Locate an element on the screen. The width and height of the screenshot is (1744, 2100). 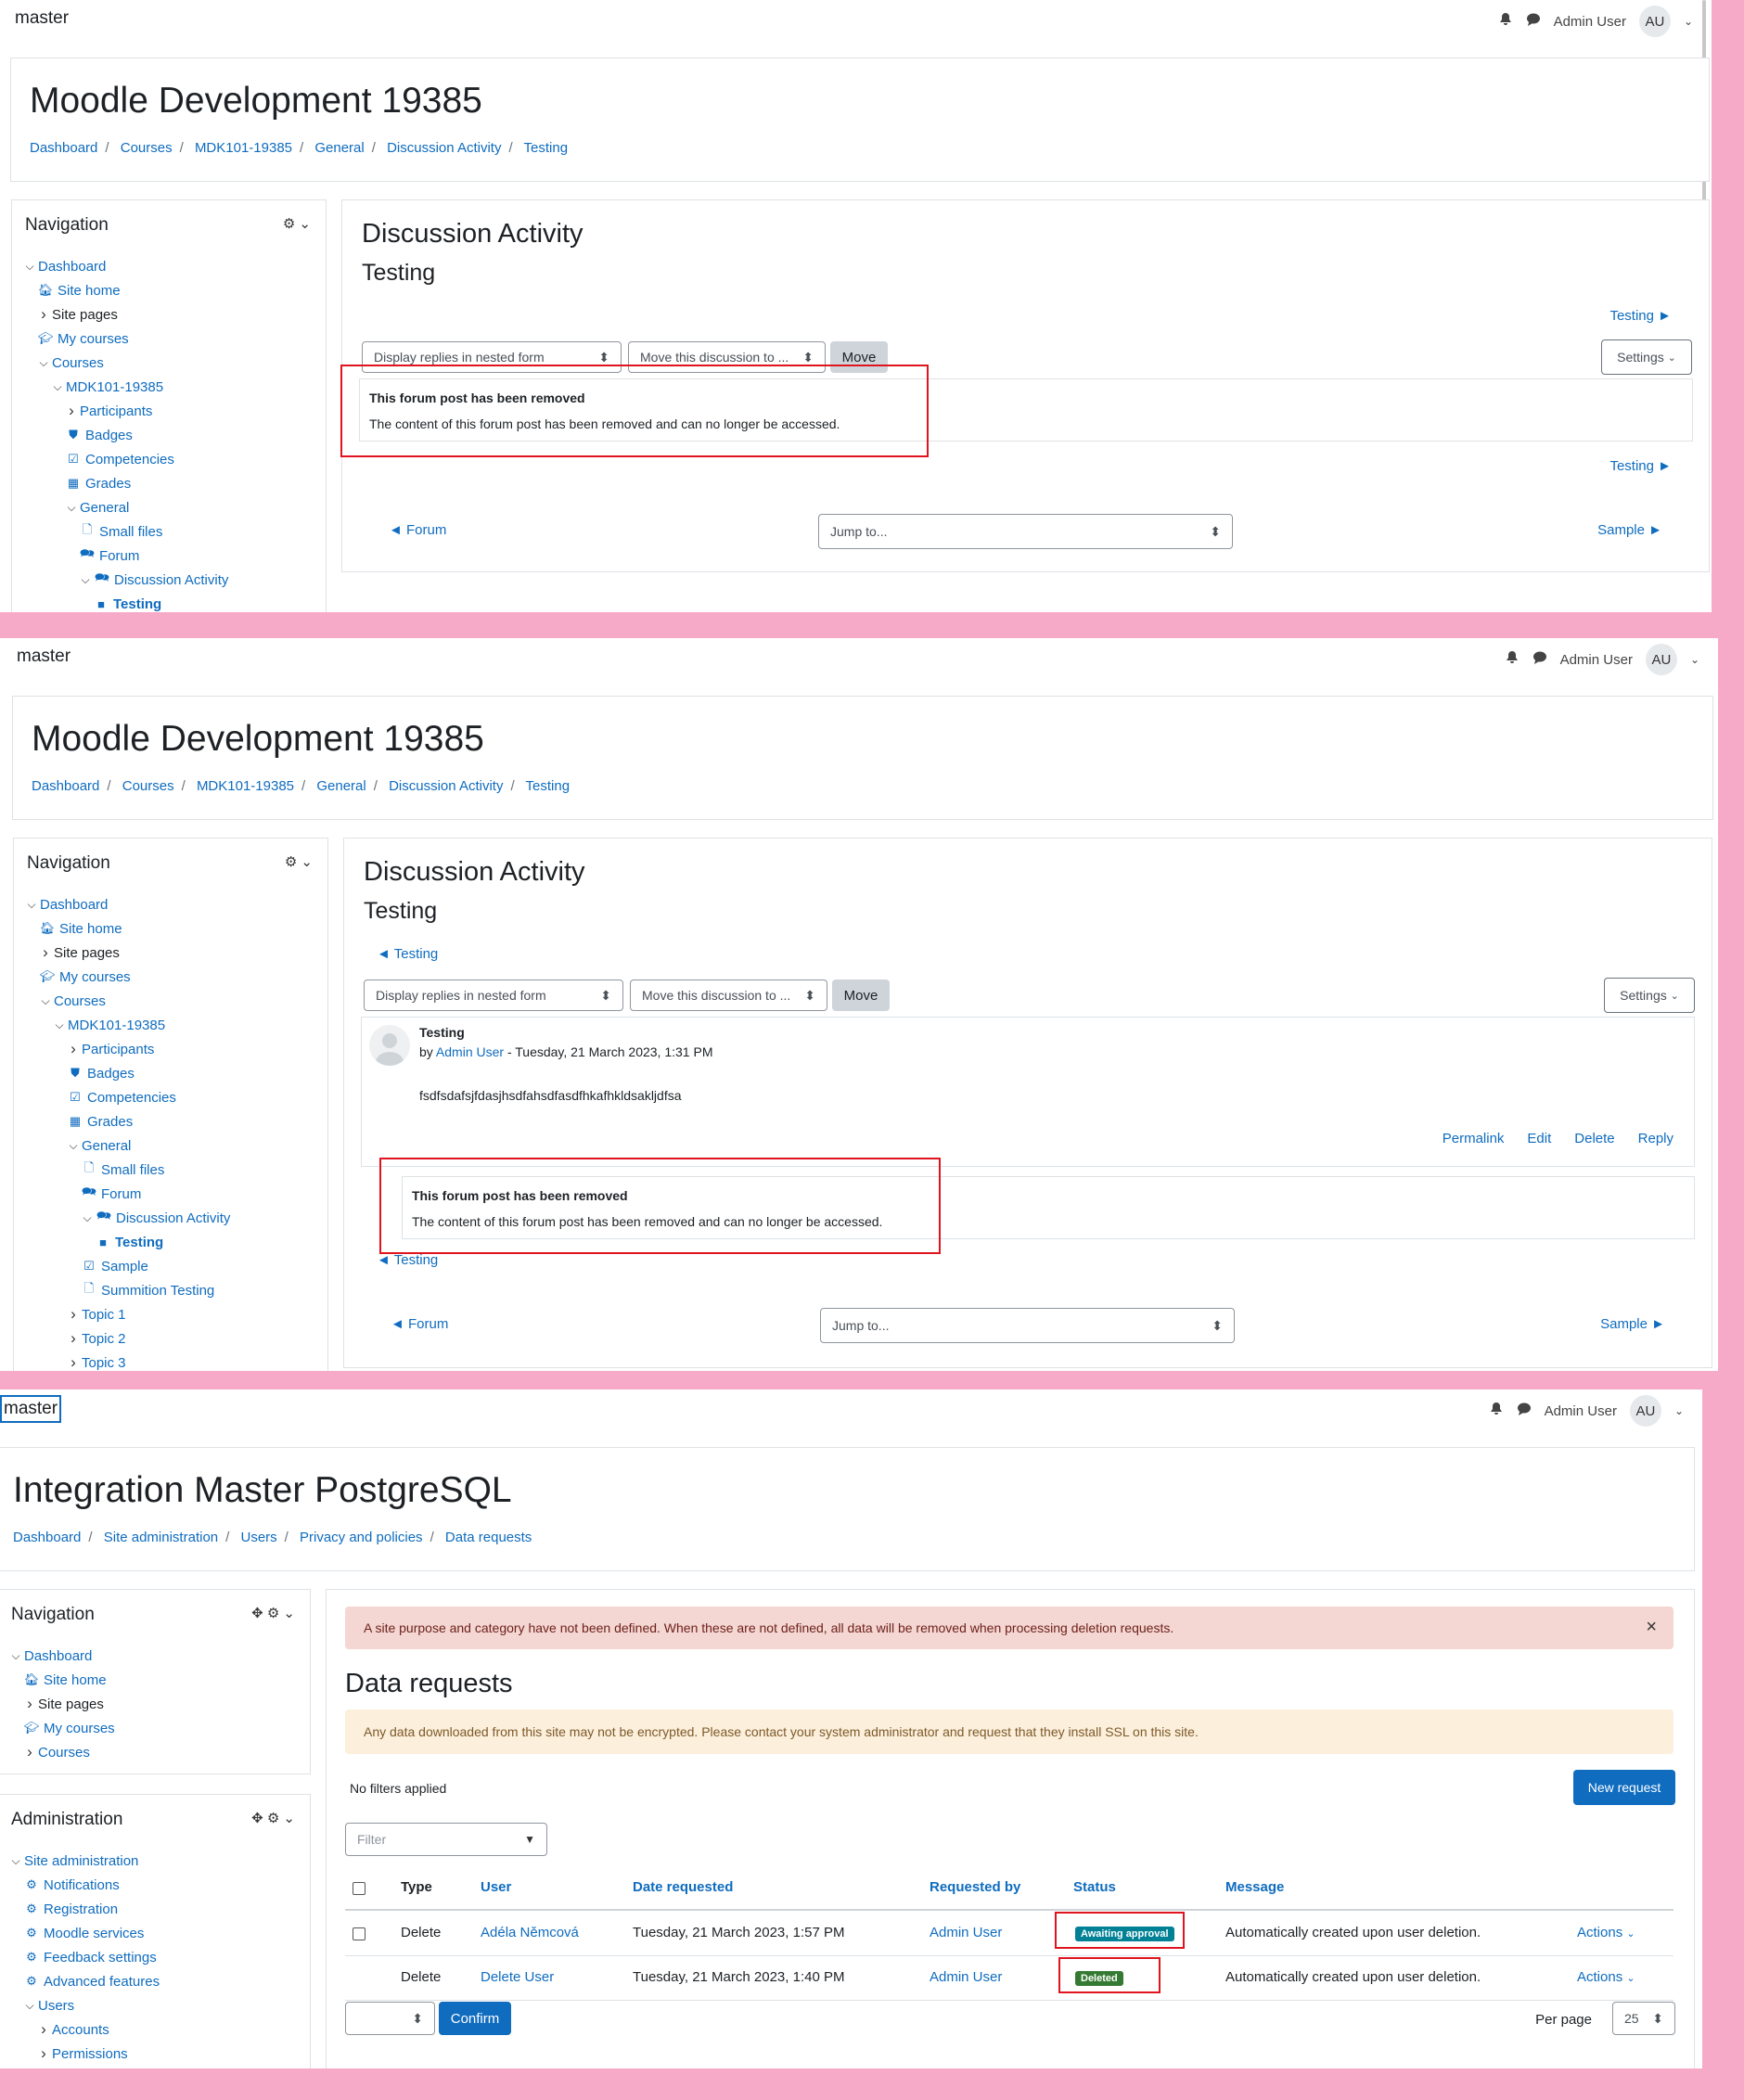
nav-item: ⌵ General is located at coordinates (128, 1145).